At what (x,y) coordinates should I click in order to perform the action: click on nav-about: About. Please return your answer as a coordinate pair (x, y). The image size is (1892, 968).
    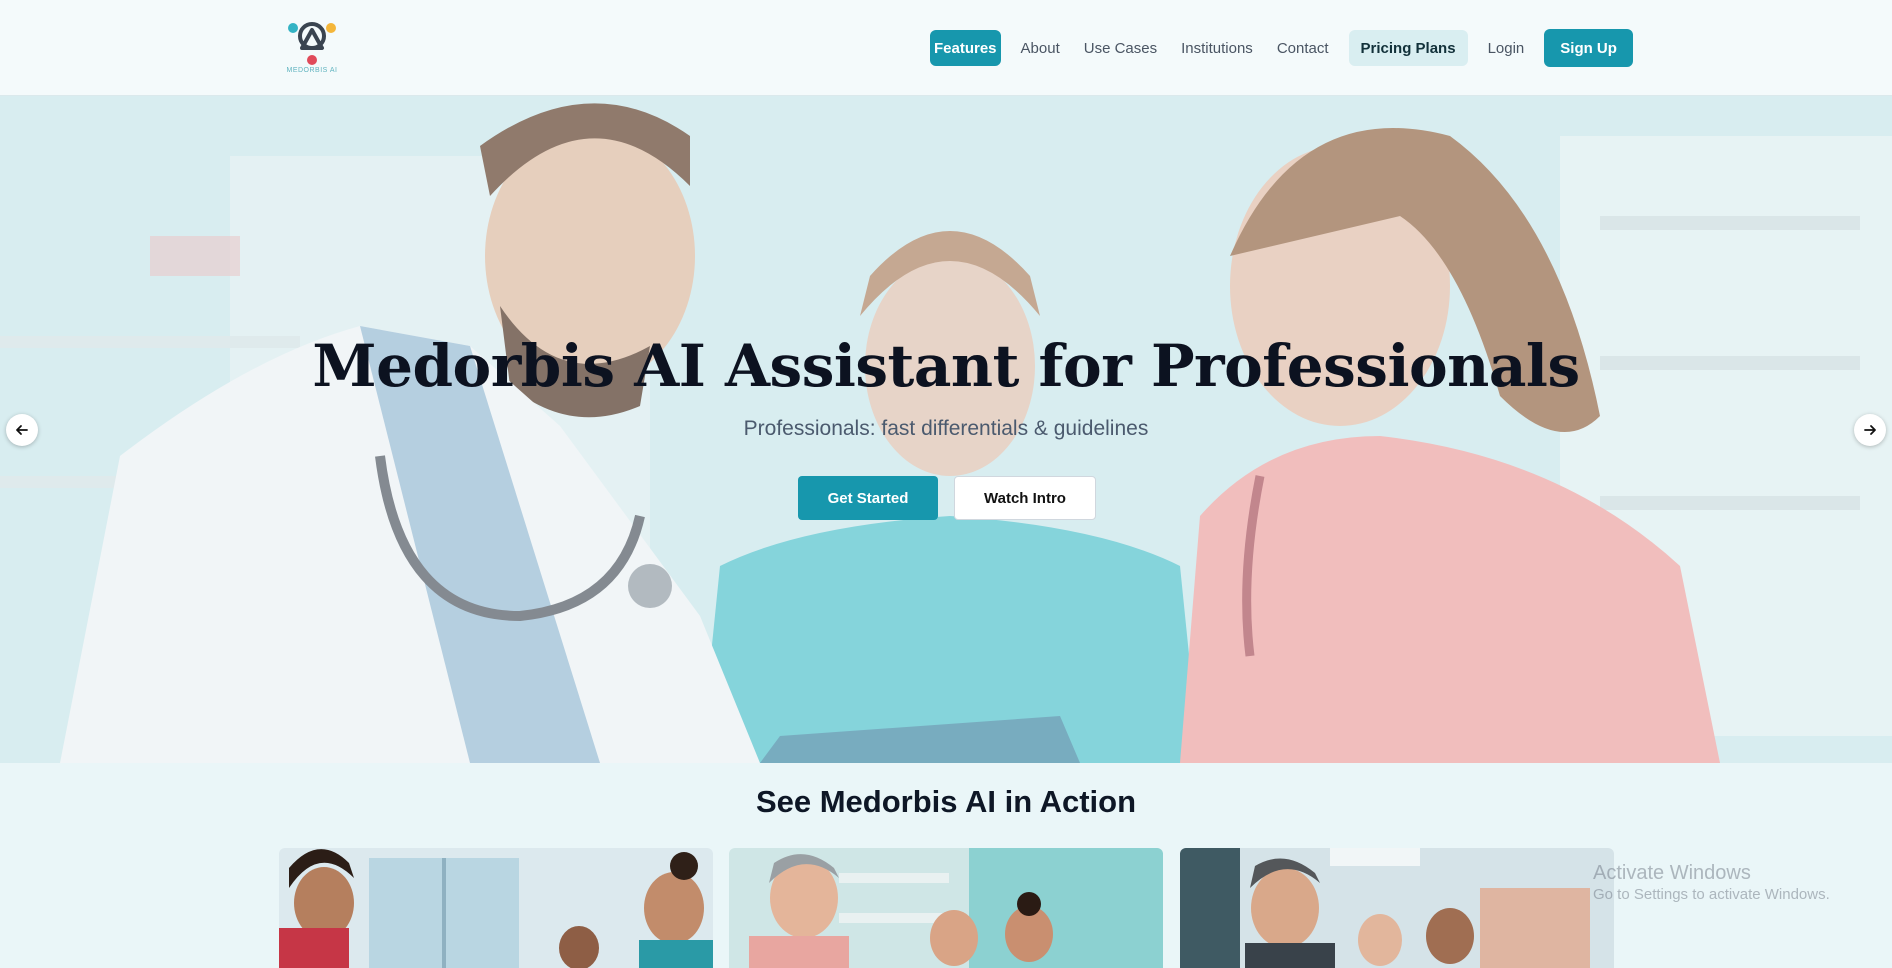
    Looking at the image, I should click on (1040, 48).